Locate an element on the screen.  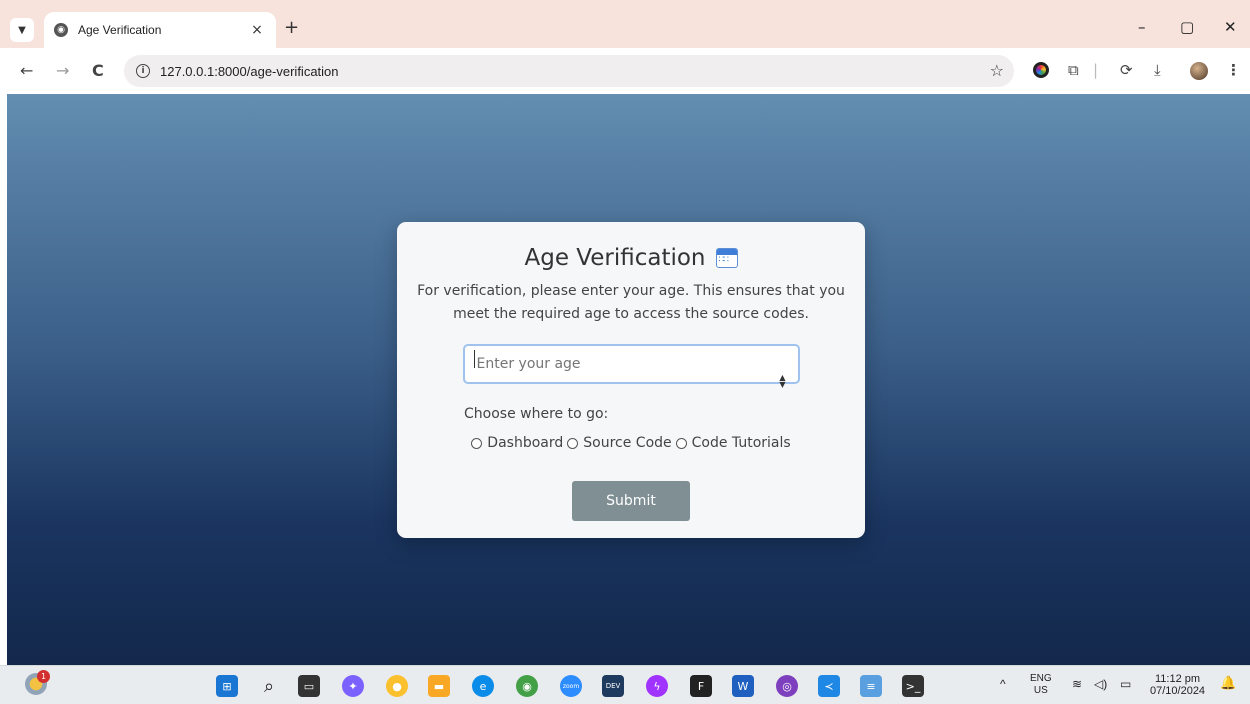
browser-tab-bar: ▼ ◉ Age Verification × + – ▢ ✕ is located at coordinates (625, 24).